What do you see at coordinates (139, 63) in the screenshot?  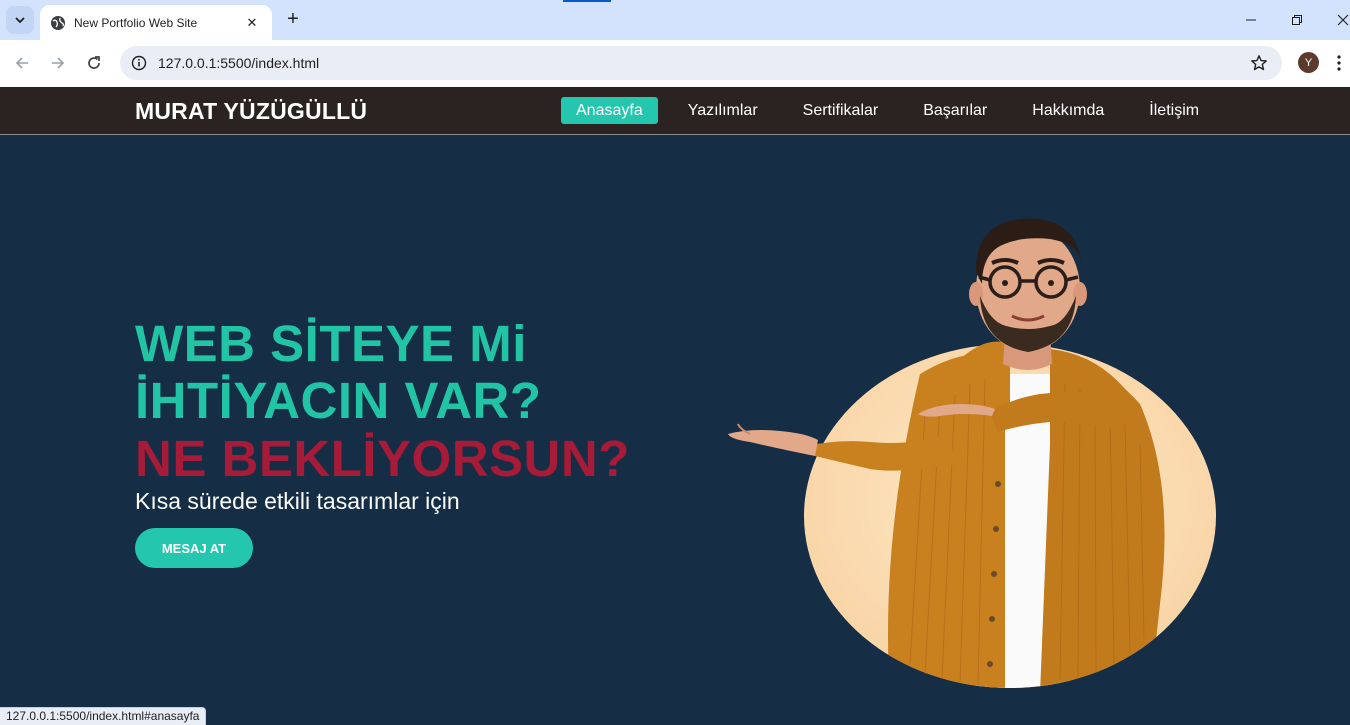 I see `site-info-icon` at bounding box center [139, 63].